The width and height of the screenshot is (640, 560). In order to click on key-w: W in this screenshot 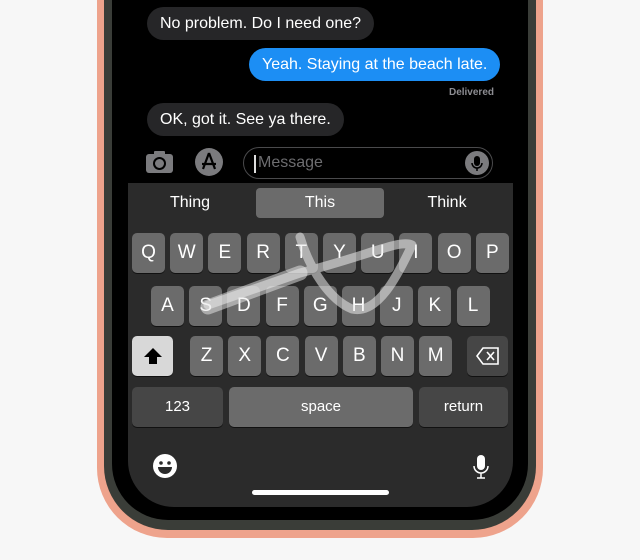, I will do `click(187, 253)`.